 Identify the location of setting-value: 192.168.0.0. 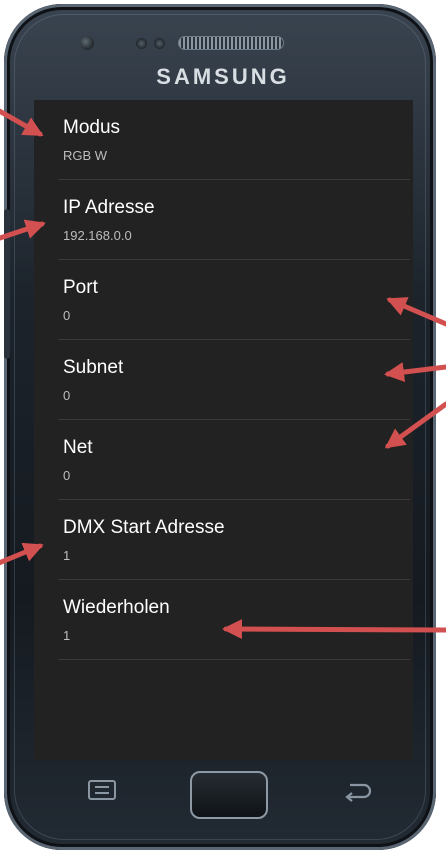
(97, 235).